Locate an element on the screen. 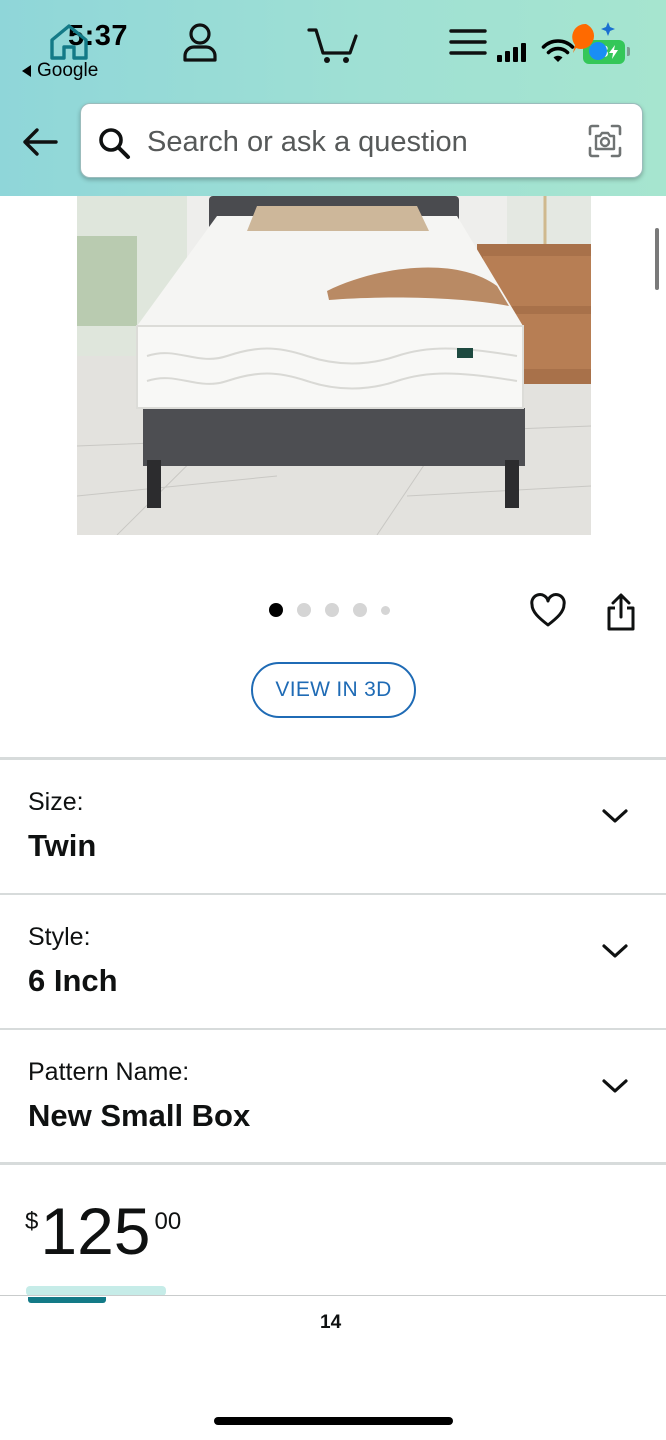 The height and width of the screenshot is (1440, 666). product-price: $ 125 00 is located at coordinates (103, 1231).